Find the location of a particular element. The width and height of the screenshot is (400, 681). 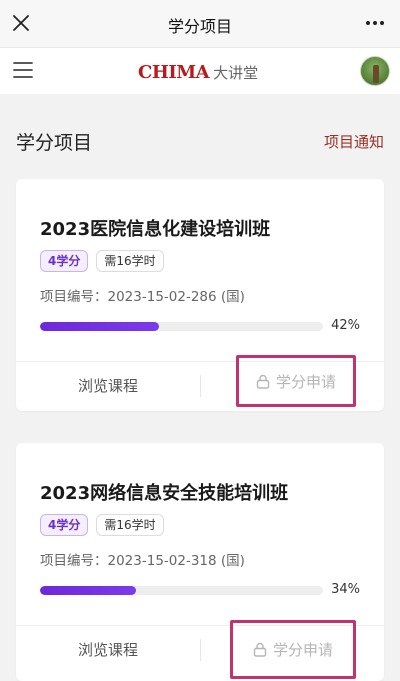

logo-brand: CHIMA is located at coordinates (174, 72).